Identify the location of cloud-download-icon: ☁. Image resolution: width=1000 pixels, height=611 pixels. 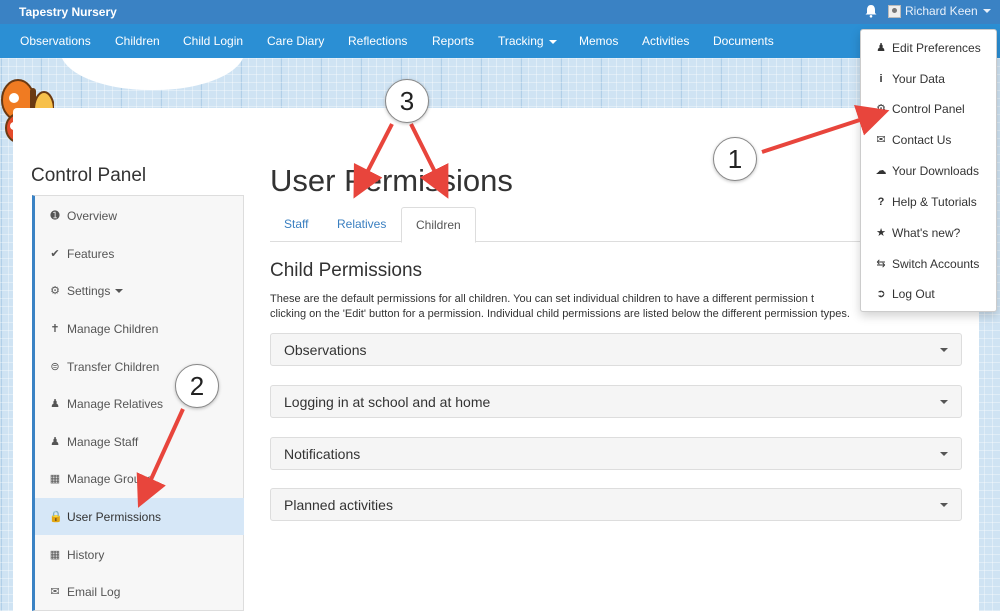
(881, 171).